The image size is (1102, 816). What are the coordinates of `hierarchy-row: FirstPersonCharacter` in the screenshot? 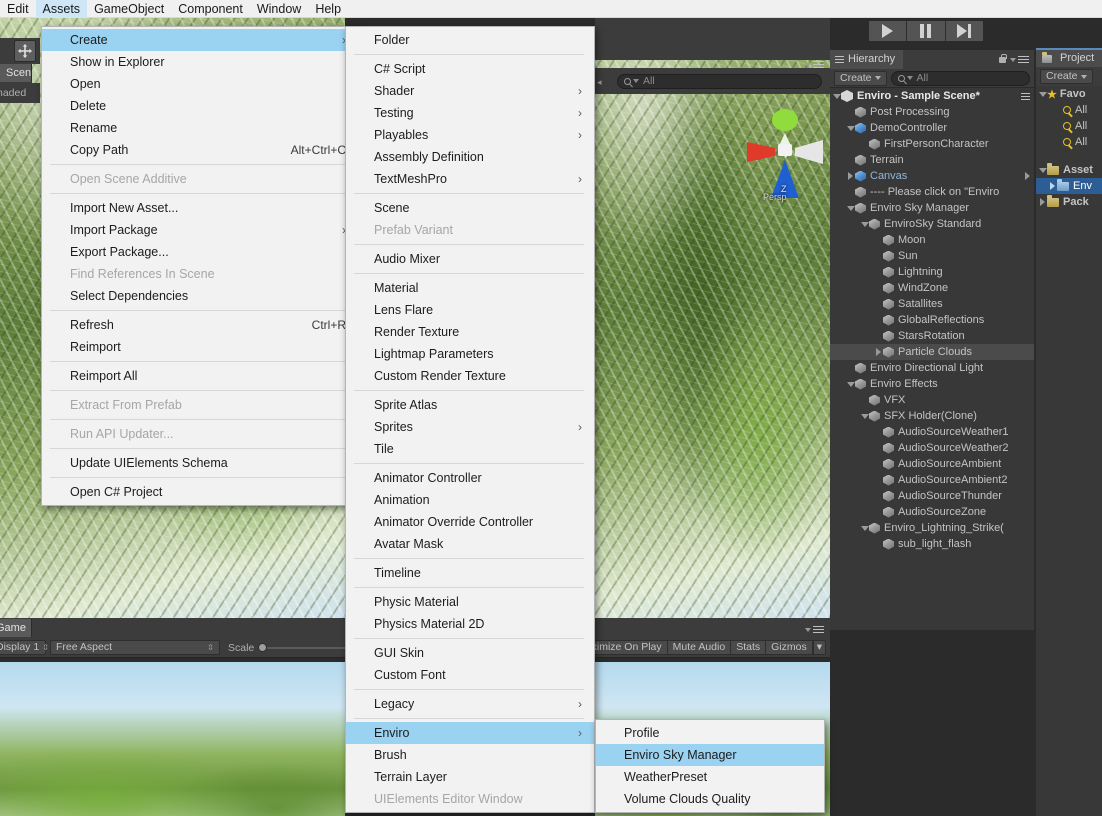 It's located at (932, 144).